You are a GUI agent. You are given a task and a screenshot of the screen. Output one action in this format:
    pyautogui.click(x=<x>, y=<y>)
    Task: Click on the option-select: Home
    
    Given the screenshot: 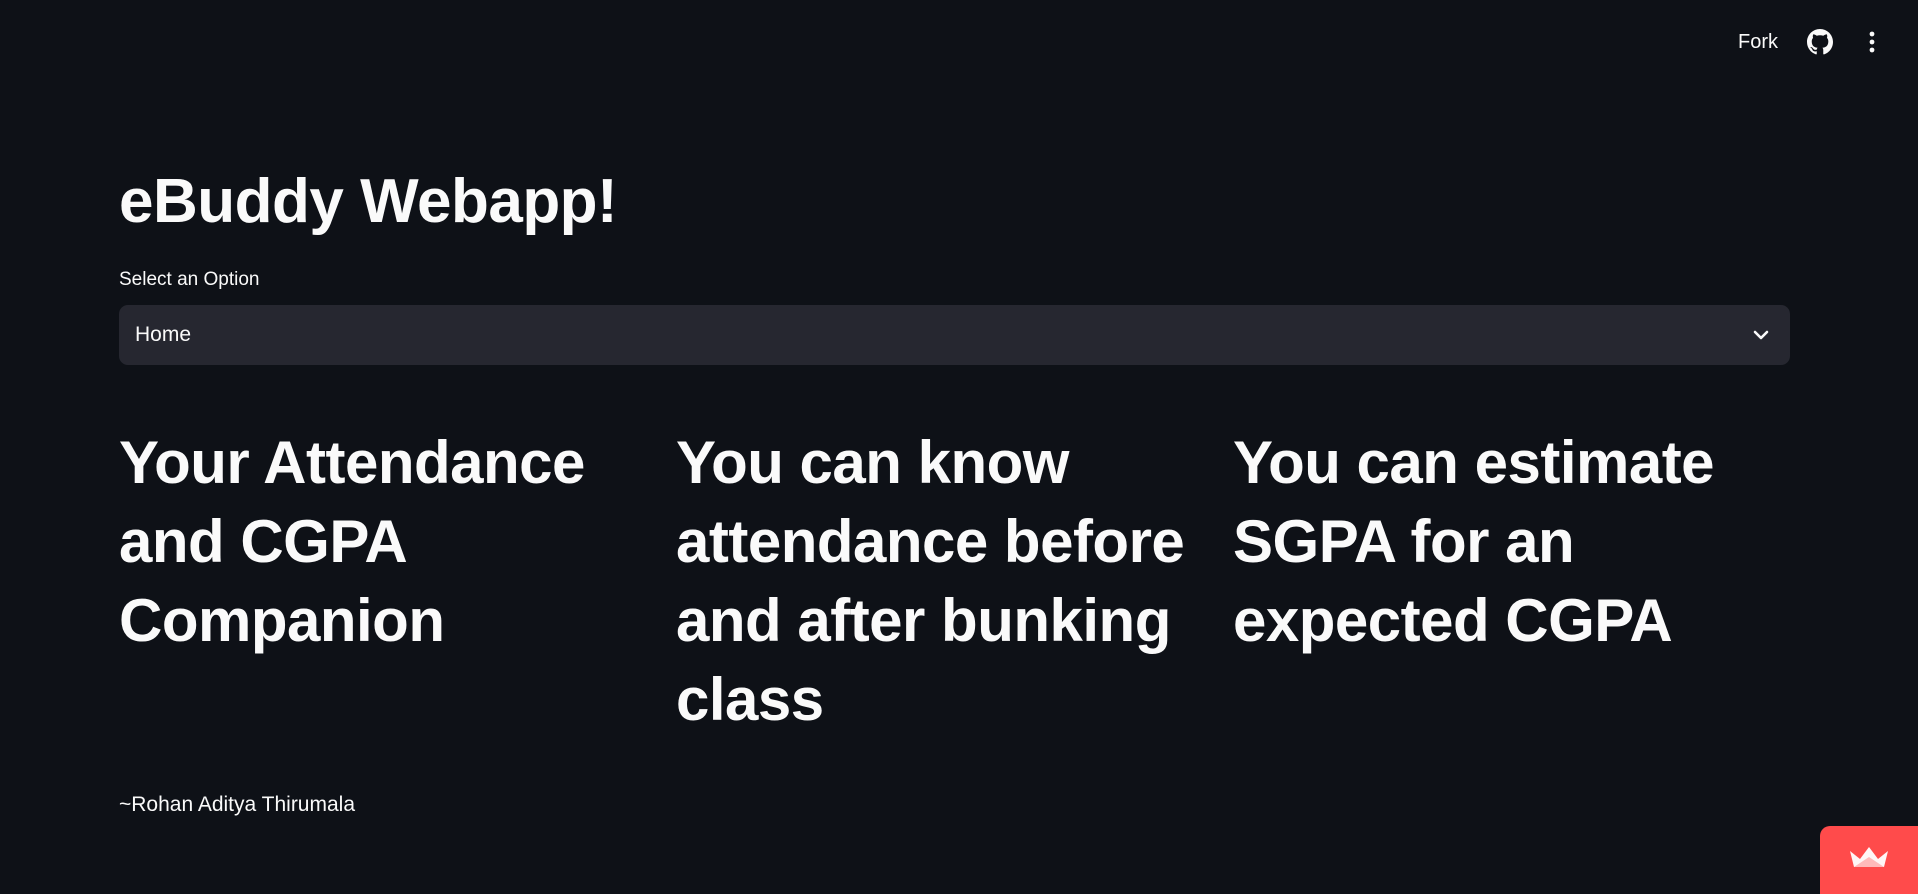 What is the action you would take?
    pyautogui.click(x=954, y=335)
    